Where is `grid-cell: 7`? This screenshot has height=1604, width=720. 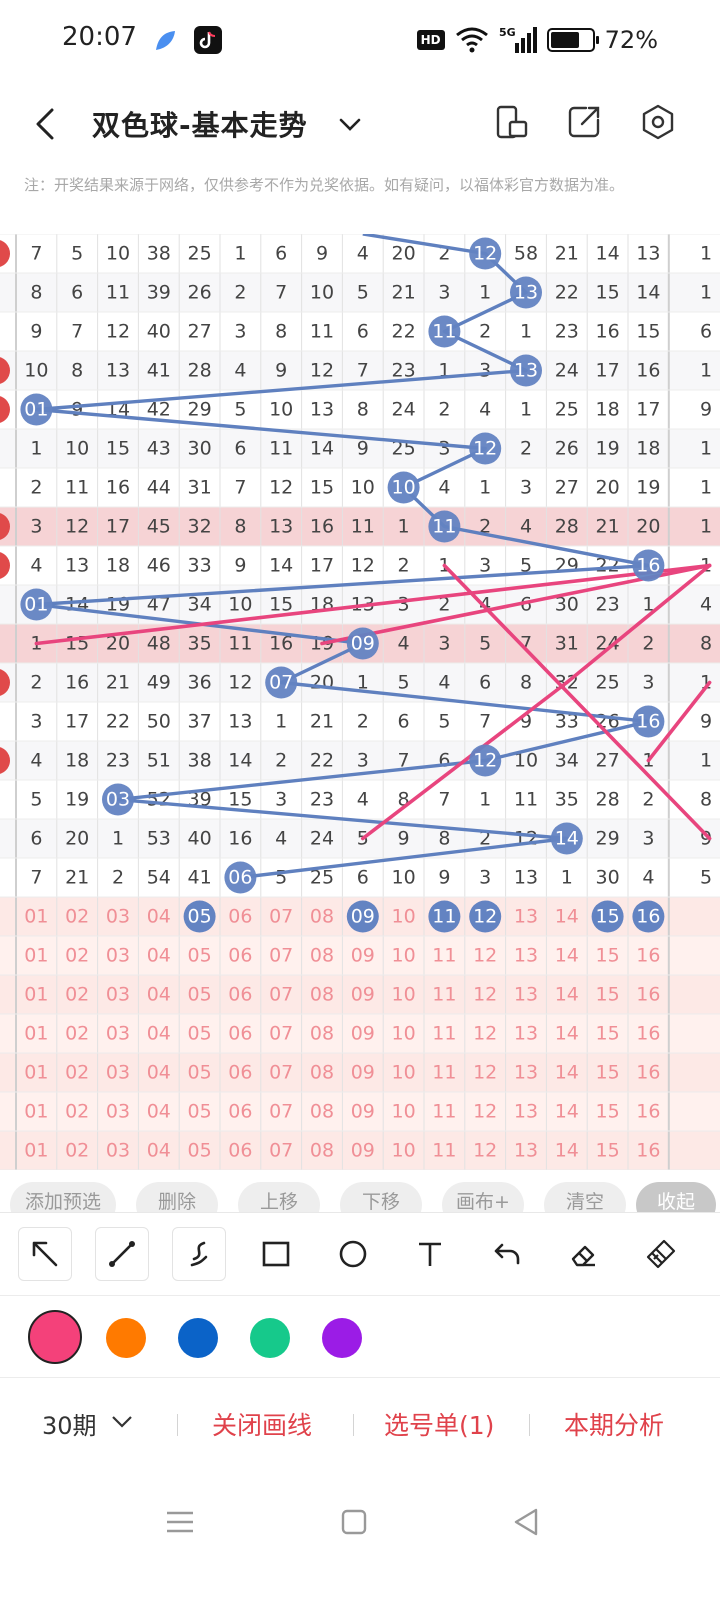 grid-cell: 7 is located at coordinates (240, 488).